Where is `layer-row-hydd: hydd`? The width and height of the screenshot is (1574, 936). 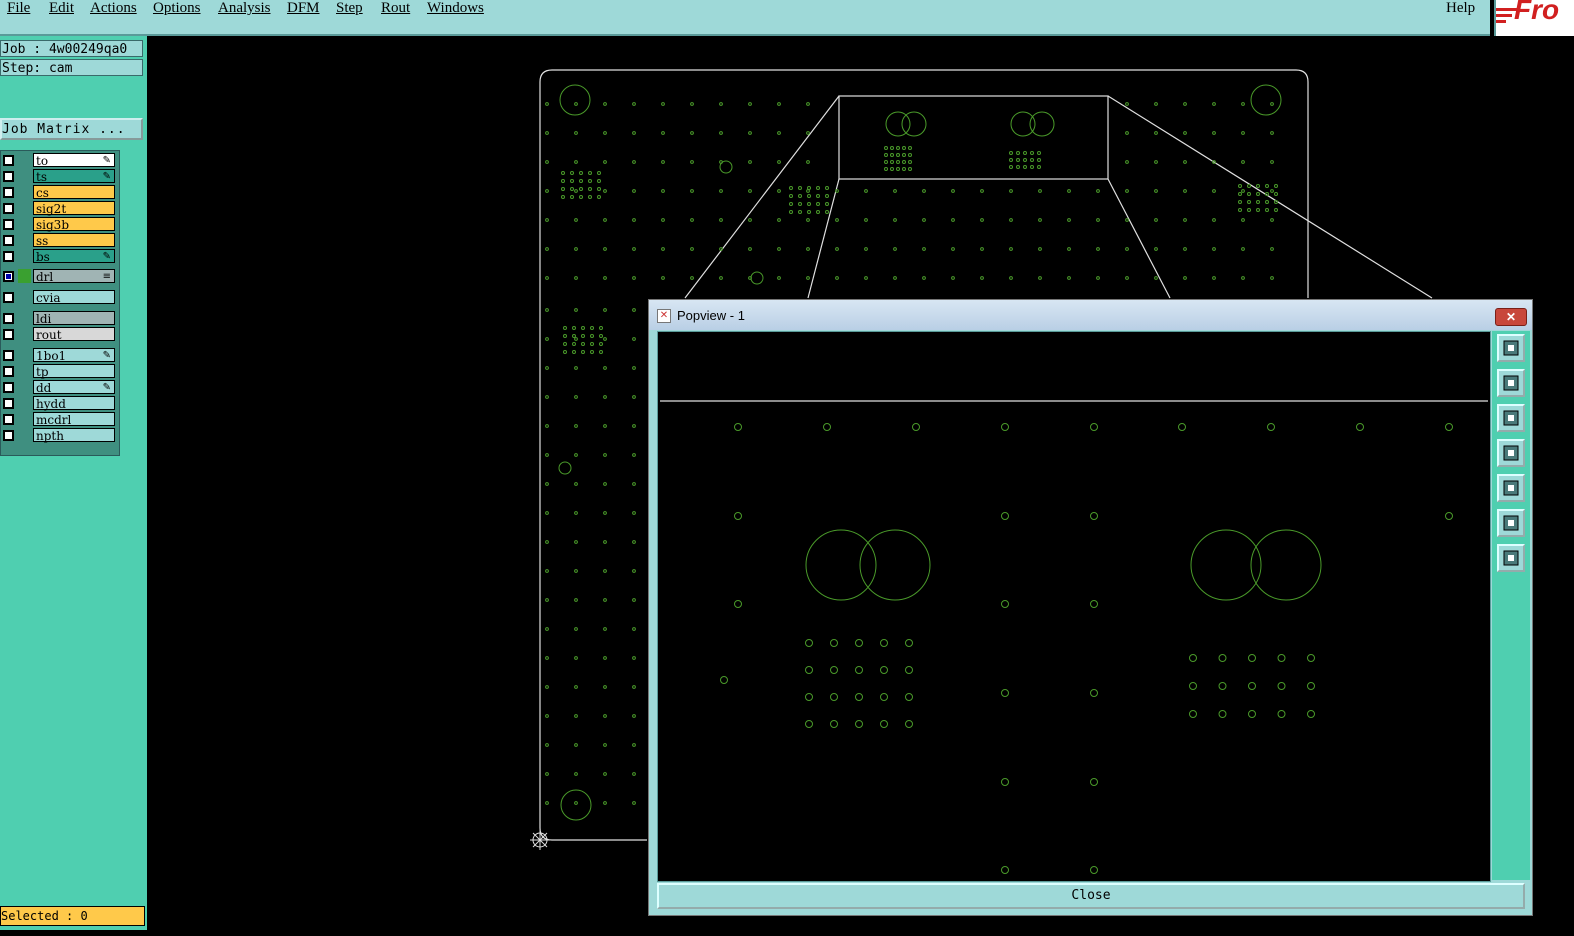 layer-row-hydd: hydd is located at coordinates (59, 403).